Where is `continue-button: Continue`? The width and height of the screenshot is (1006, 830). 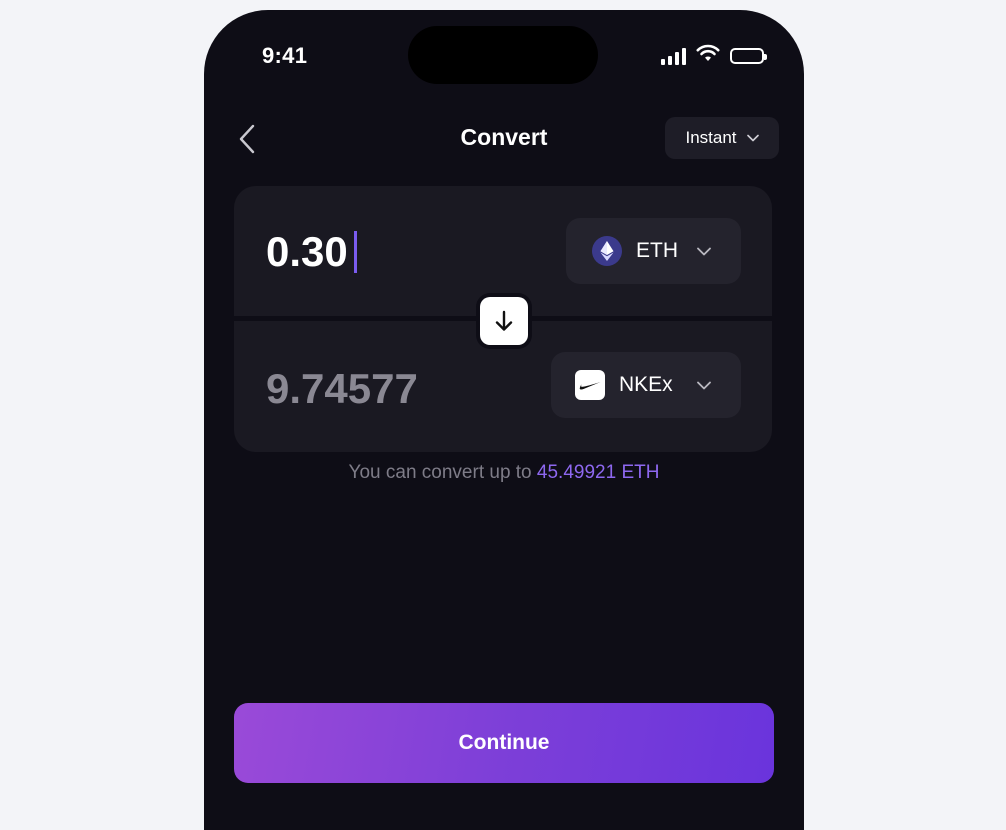 continue-button: Continue is located at coordinates (504, 743).